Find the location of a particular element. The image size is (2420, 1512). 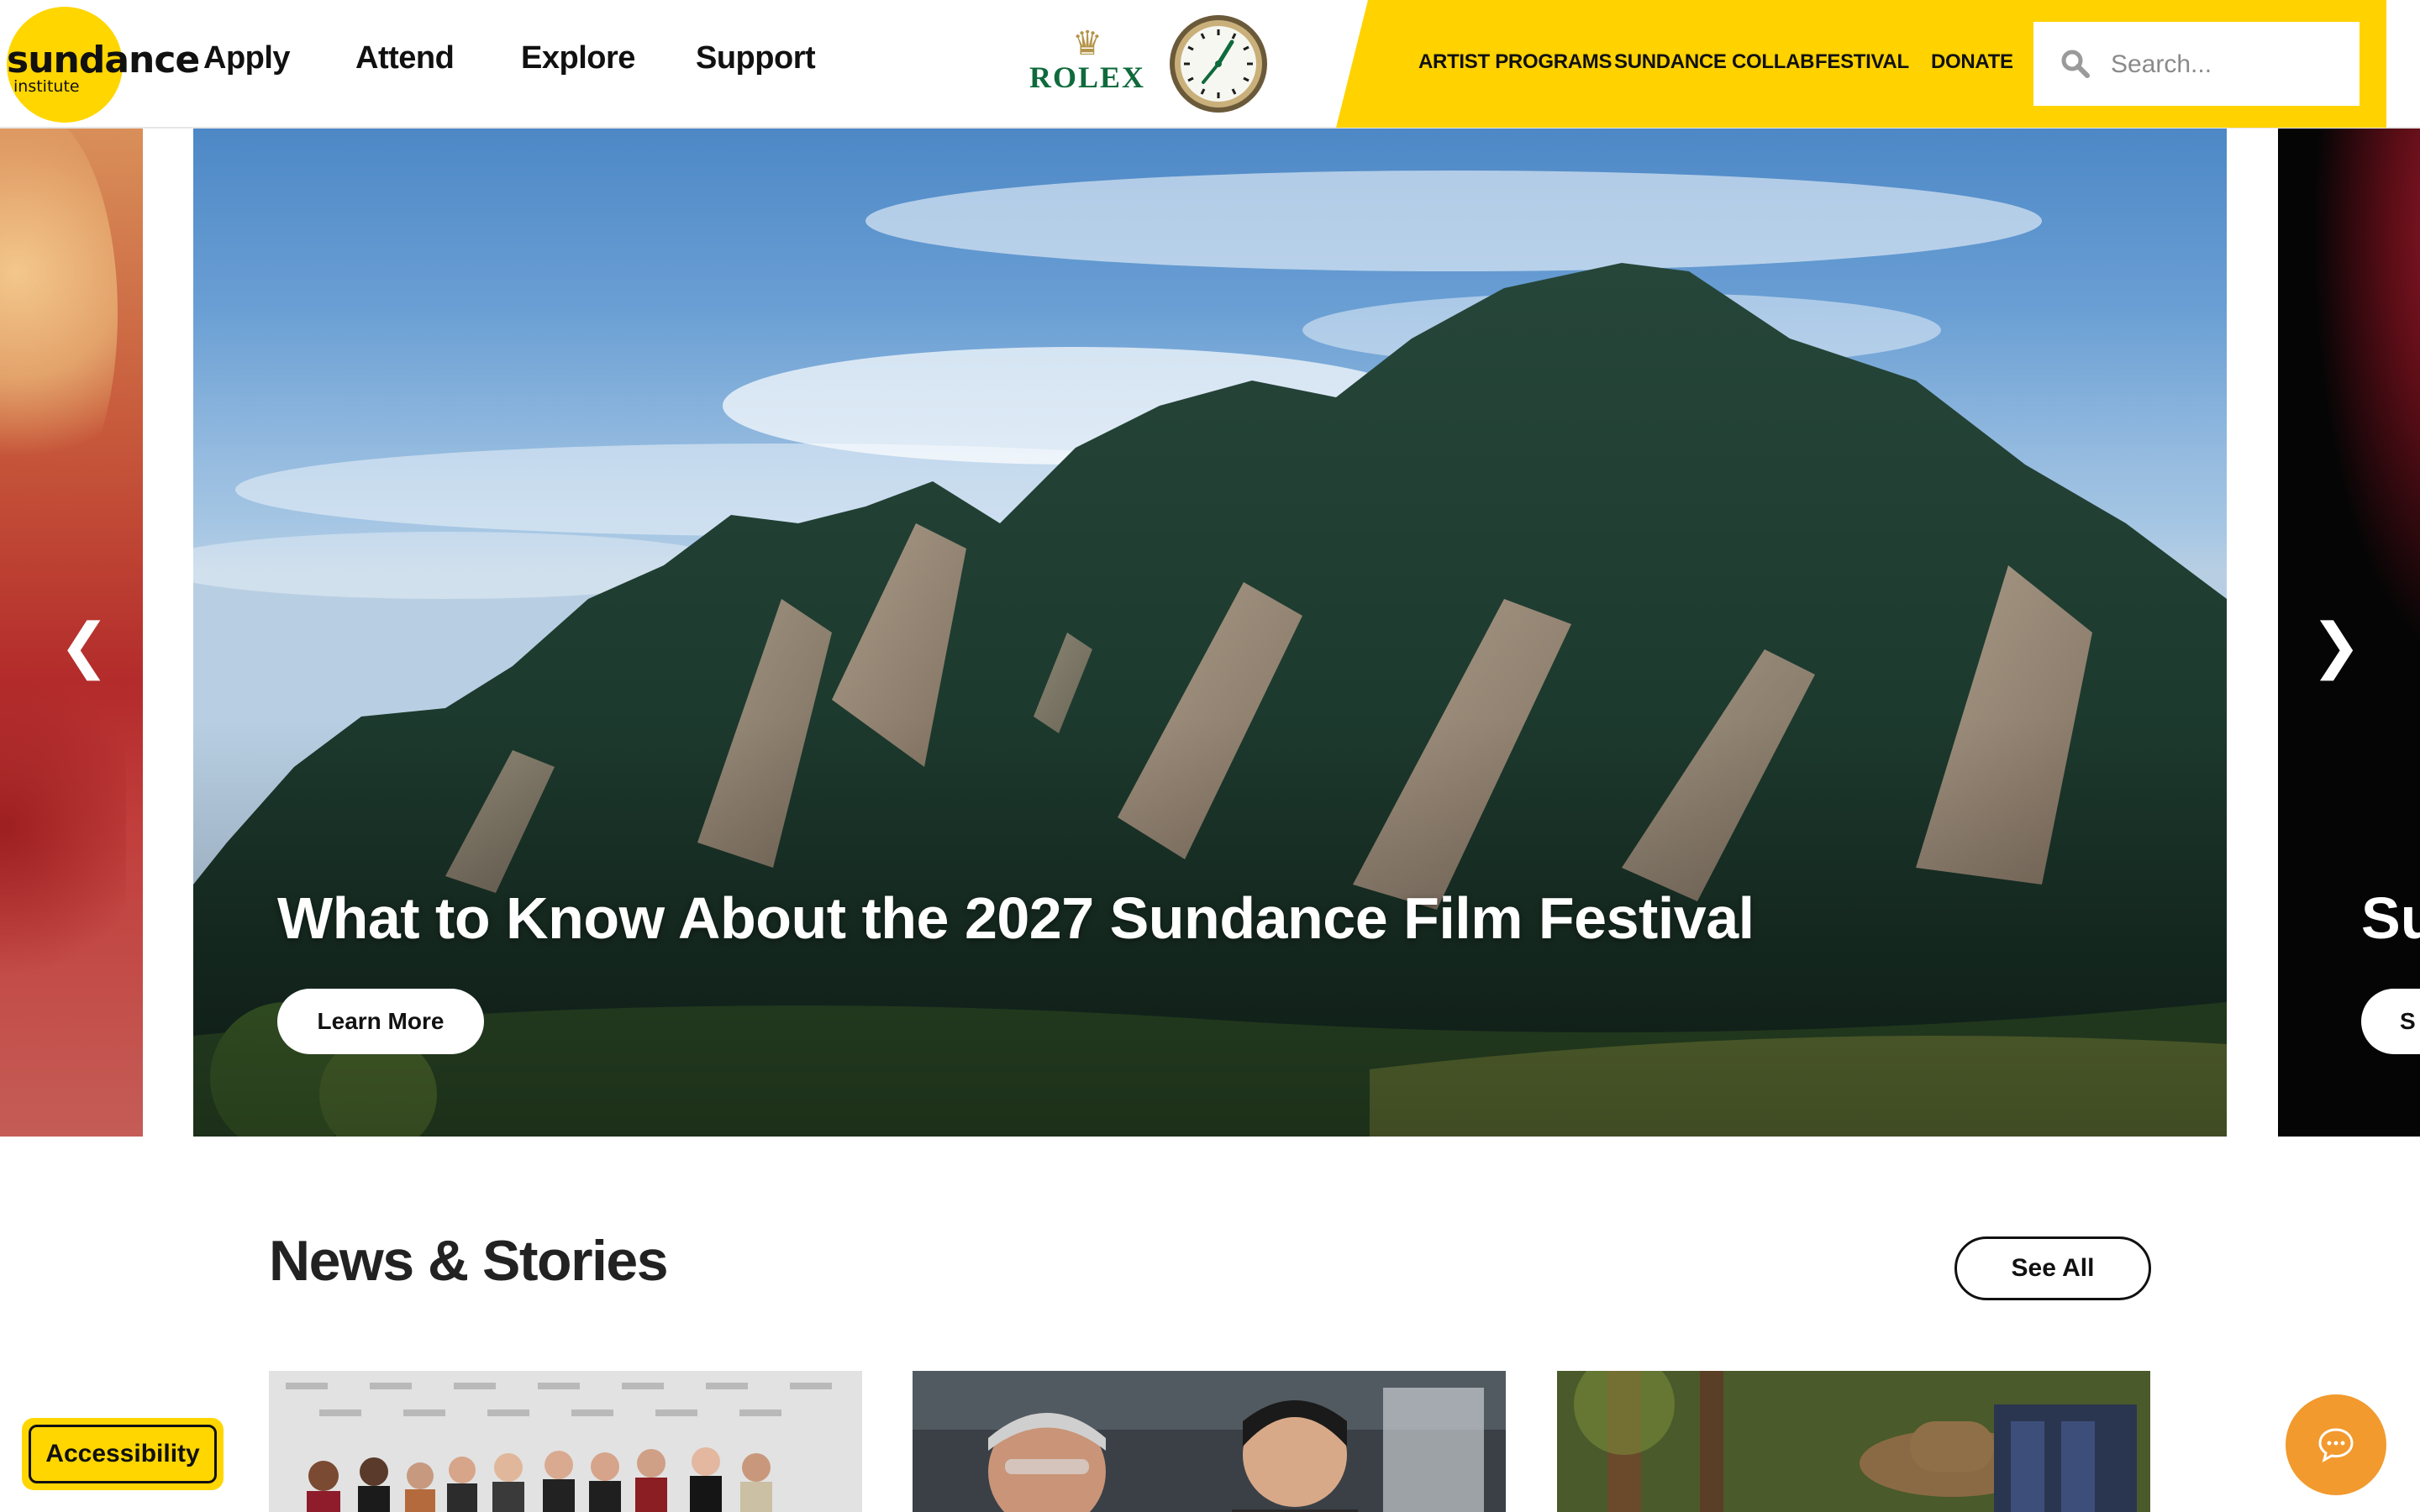

rolex-wordmark: ROLEX is located at coordinates (1087, 77).